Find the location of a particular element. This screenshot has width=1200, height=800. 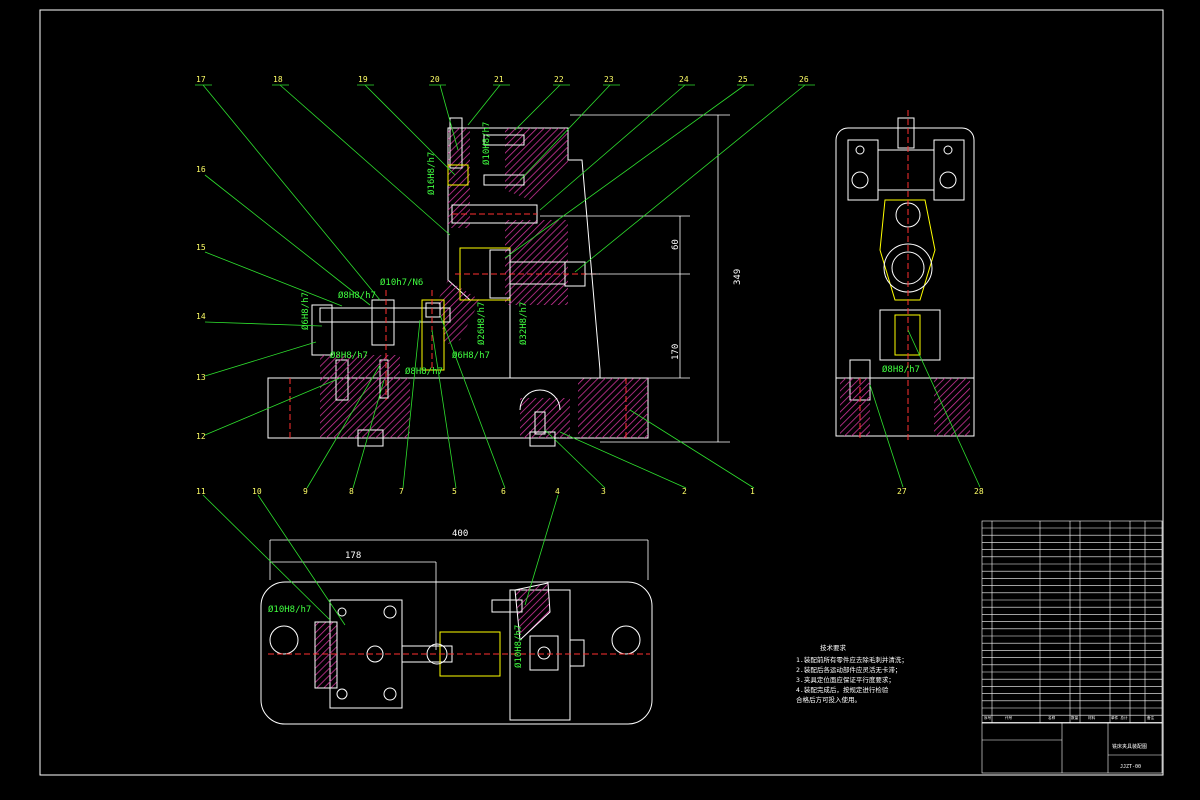

fit-26h8: Ø26H8/h7 is located at coordinates (481, 323).